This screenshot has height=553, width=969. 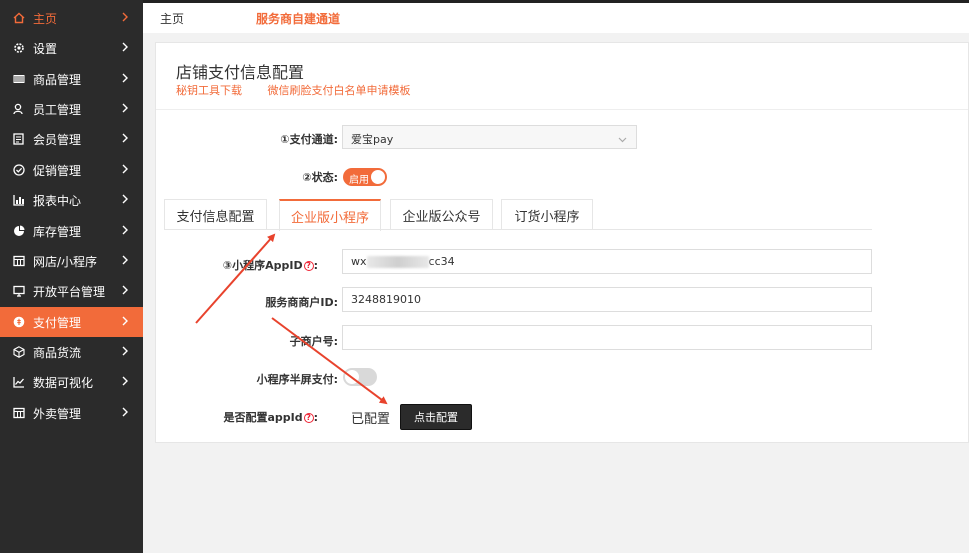 I want to click on tab-payment-info: 支付信息配置, so click(x=215, y=214).